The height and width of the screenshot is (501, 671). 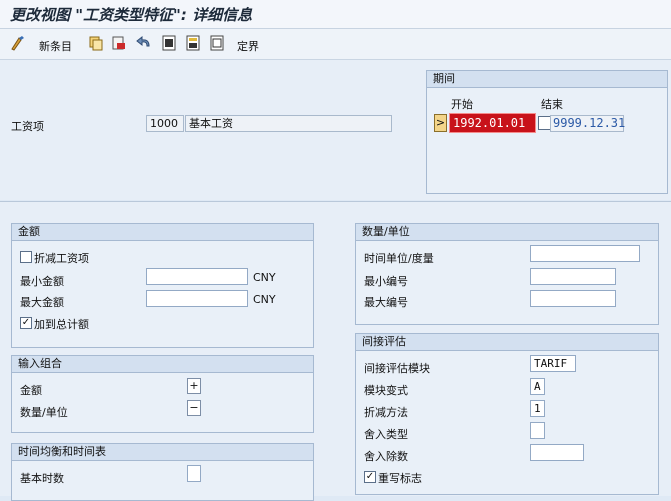 I want to click on time-unit-input, so click(x=585, y=253).